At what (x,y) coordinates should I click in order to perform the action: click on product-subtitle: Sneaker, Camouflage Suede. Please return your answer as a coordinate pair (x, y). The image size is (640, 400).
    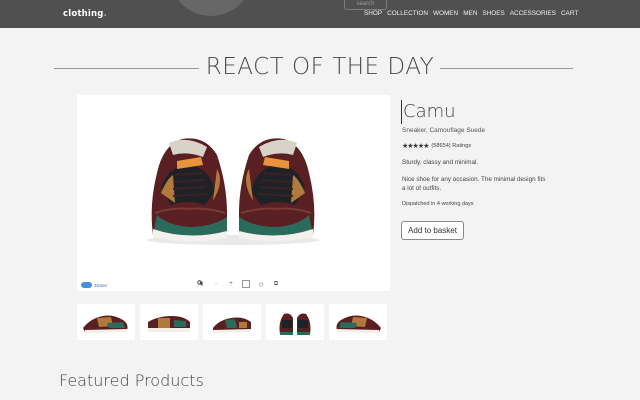
    Looking at the image, I should click on (444, 130).